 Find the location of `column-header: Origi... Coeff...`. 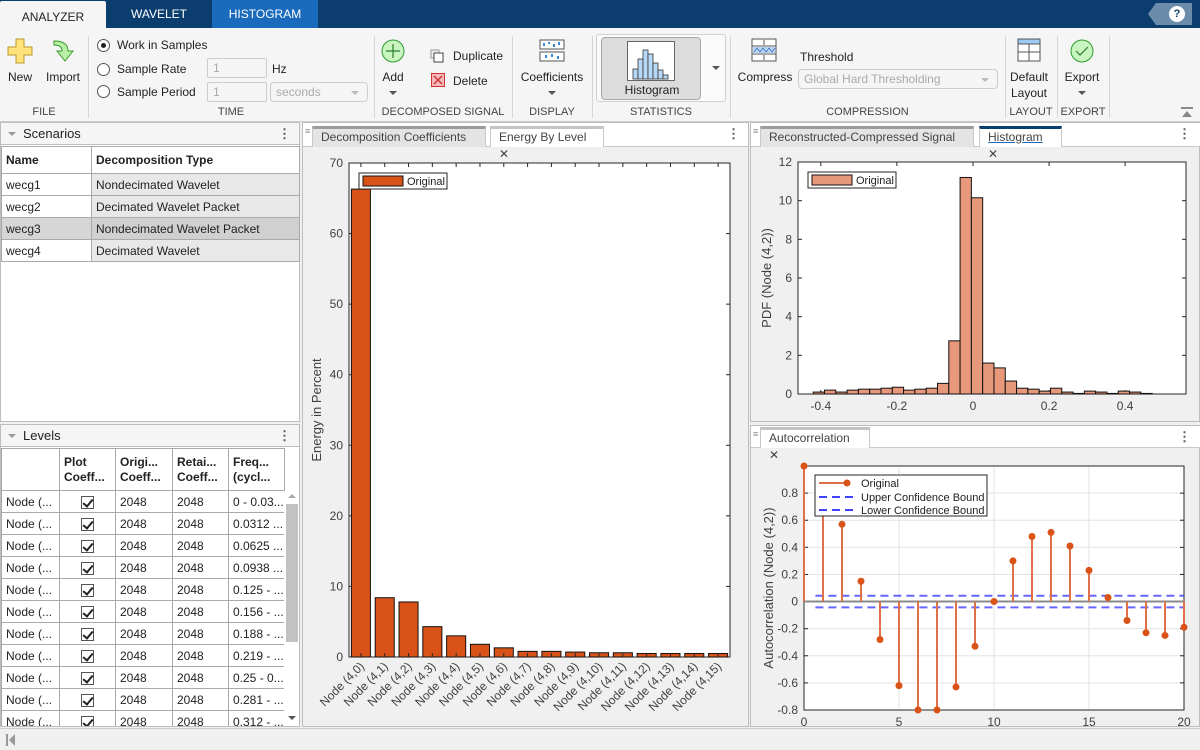

column-header: Origi... Coeff... is located at coordinates (144, 469).